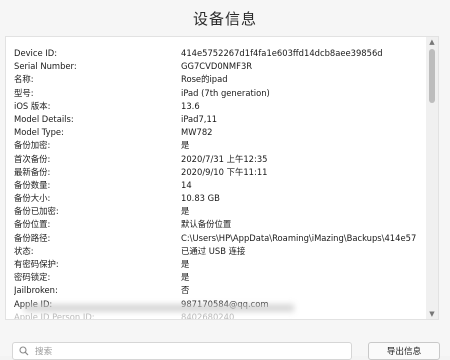 The height and width of the screenshot is (360, 450). I want to click on search-icon, so click(24, 351).